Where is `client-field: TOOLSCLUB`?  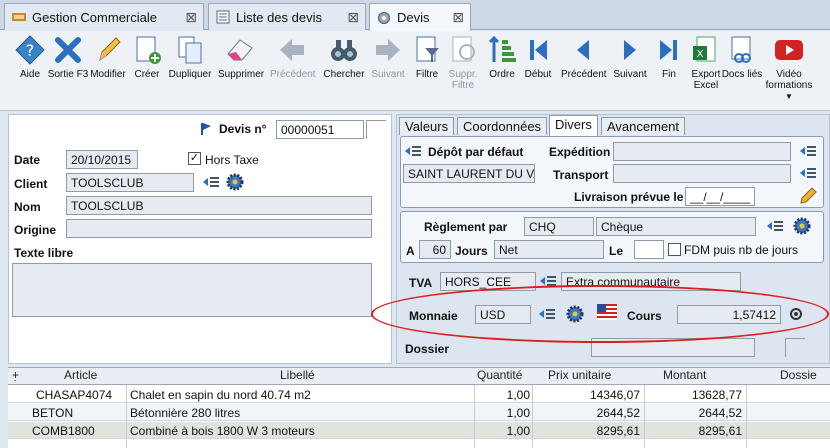 client-field: TOOLSCLUB is located at coordinates (130, 182).